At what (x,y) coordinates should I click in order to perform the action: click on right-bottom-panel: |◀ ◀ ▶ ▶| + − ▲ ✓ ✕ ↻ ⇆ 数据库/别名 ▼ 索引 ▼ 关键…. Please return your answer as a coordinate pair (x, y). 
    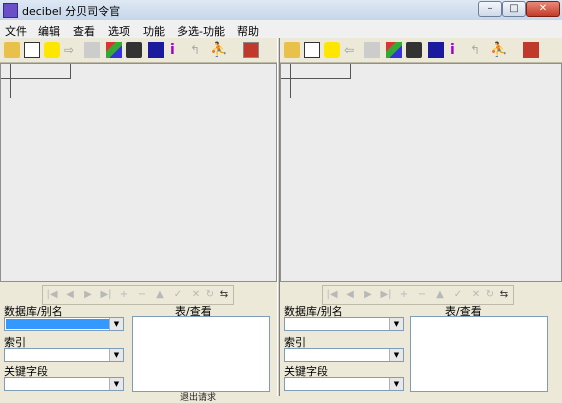
    Looking at the image, I should click on (421, 342).